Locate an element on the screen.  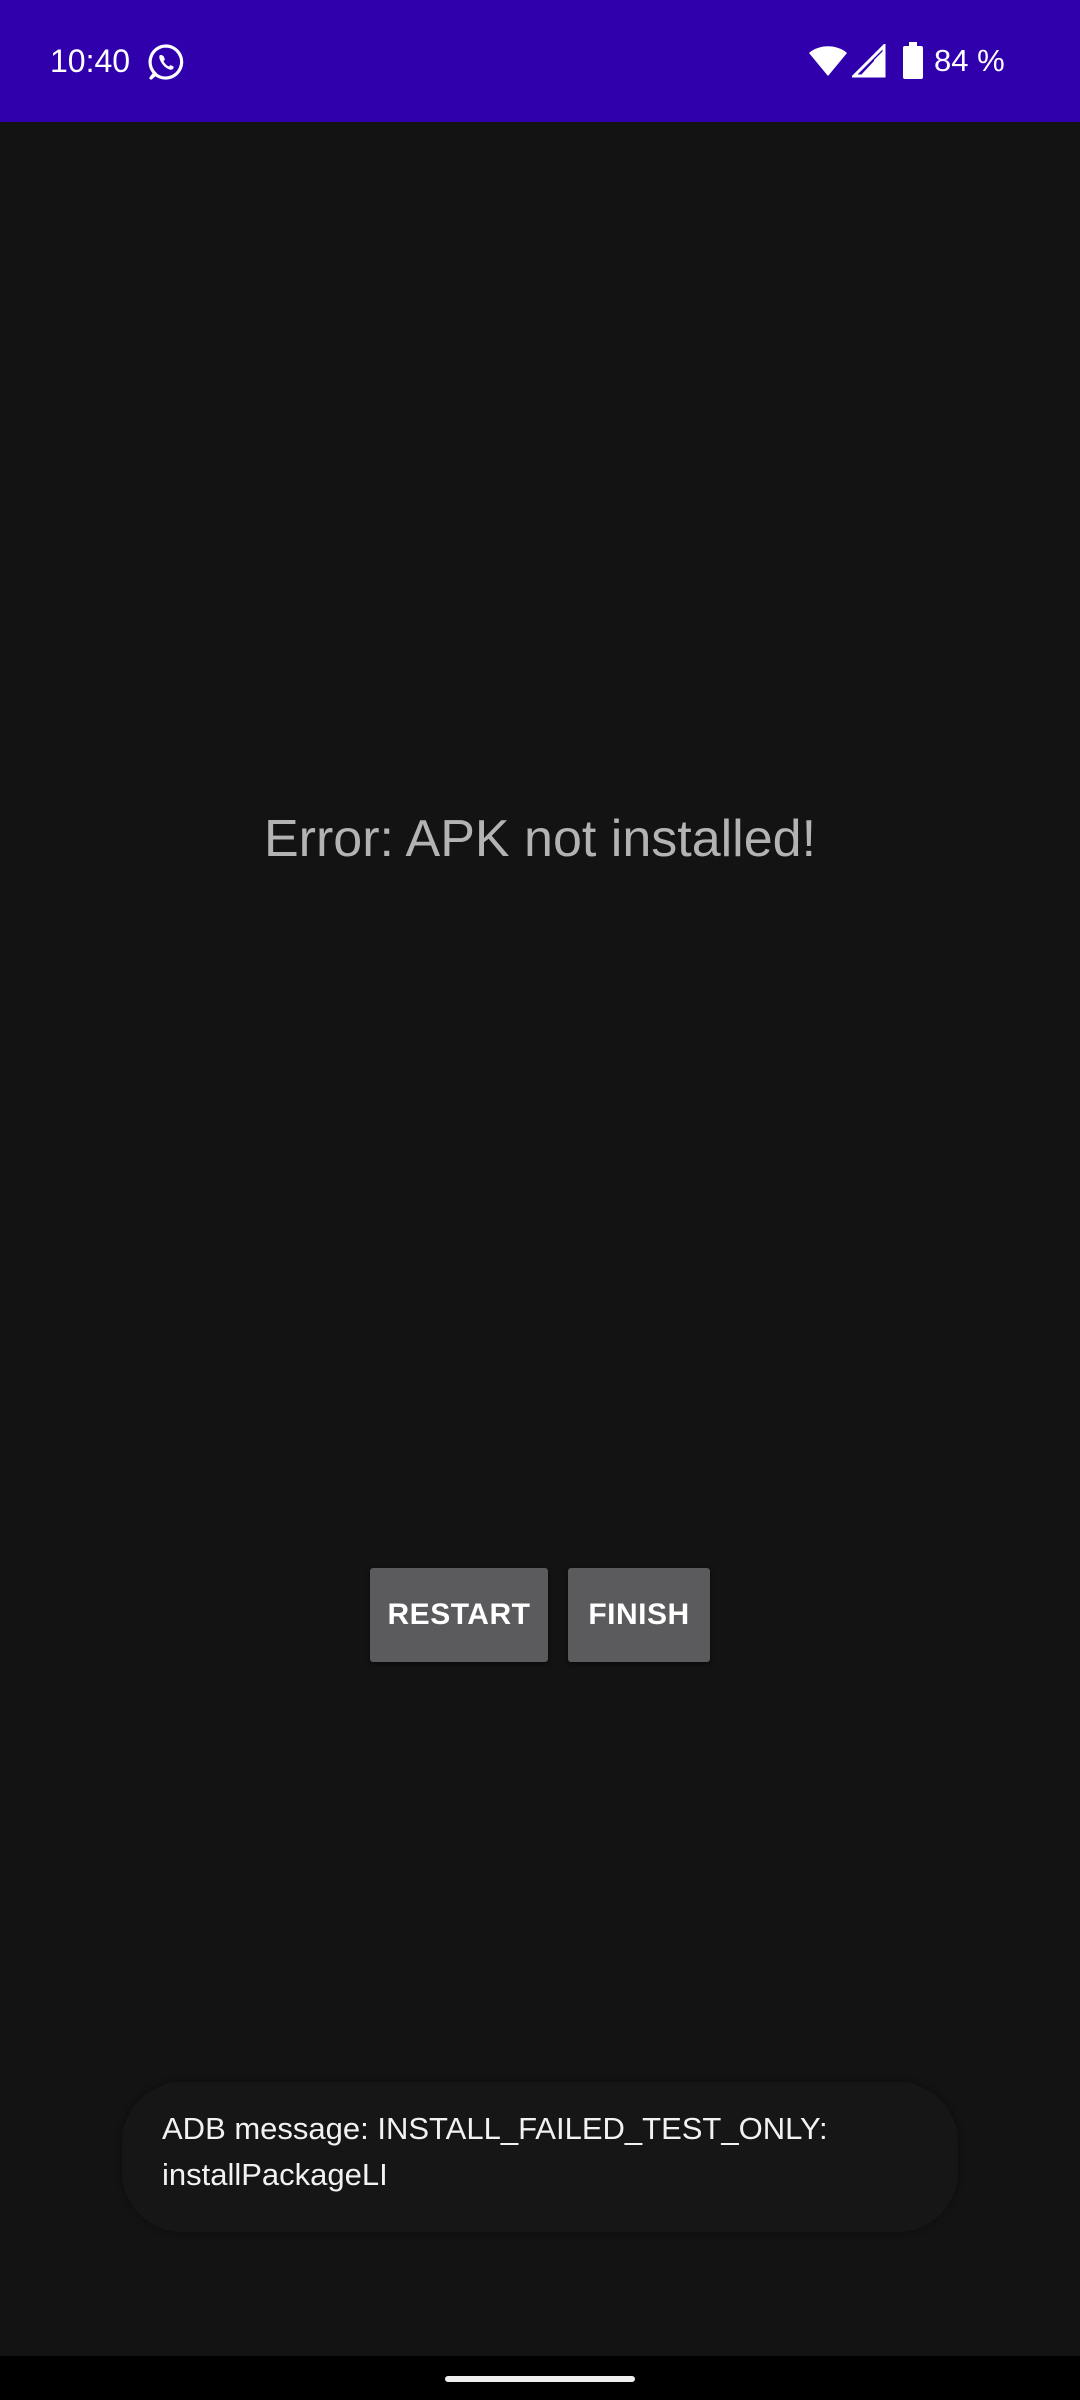
finish-button: FINISH is located at coordinates (639, 1615).